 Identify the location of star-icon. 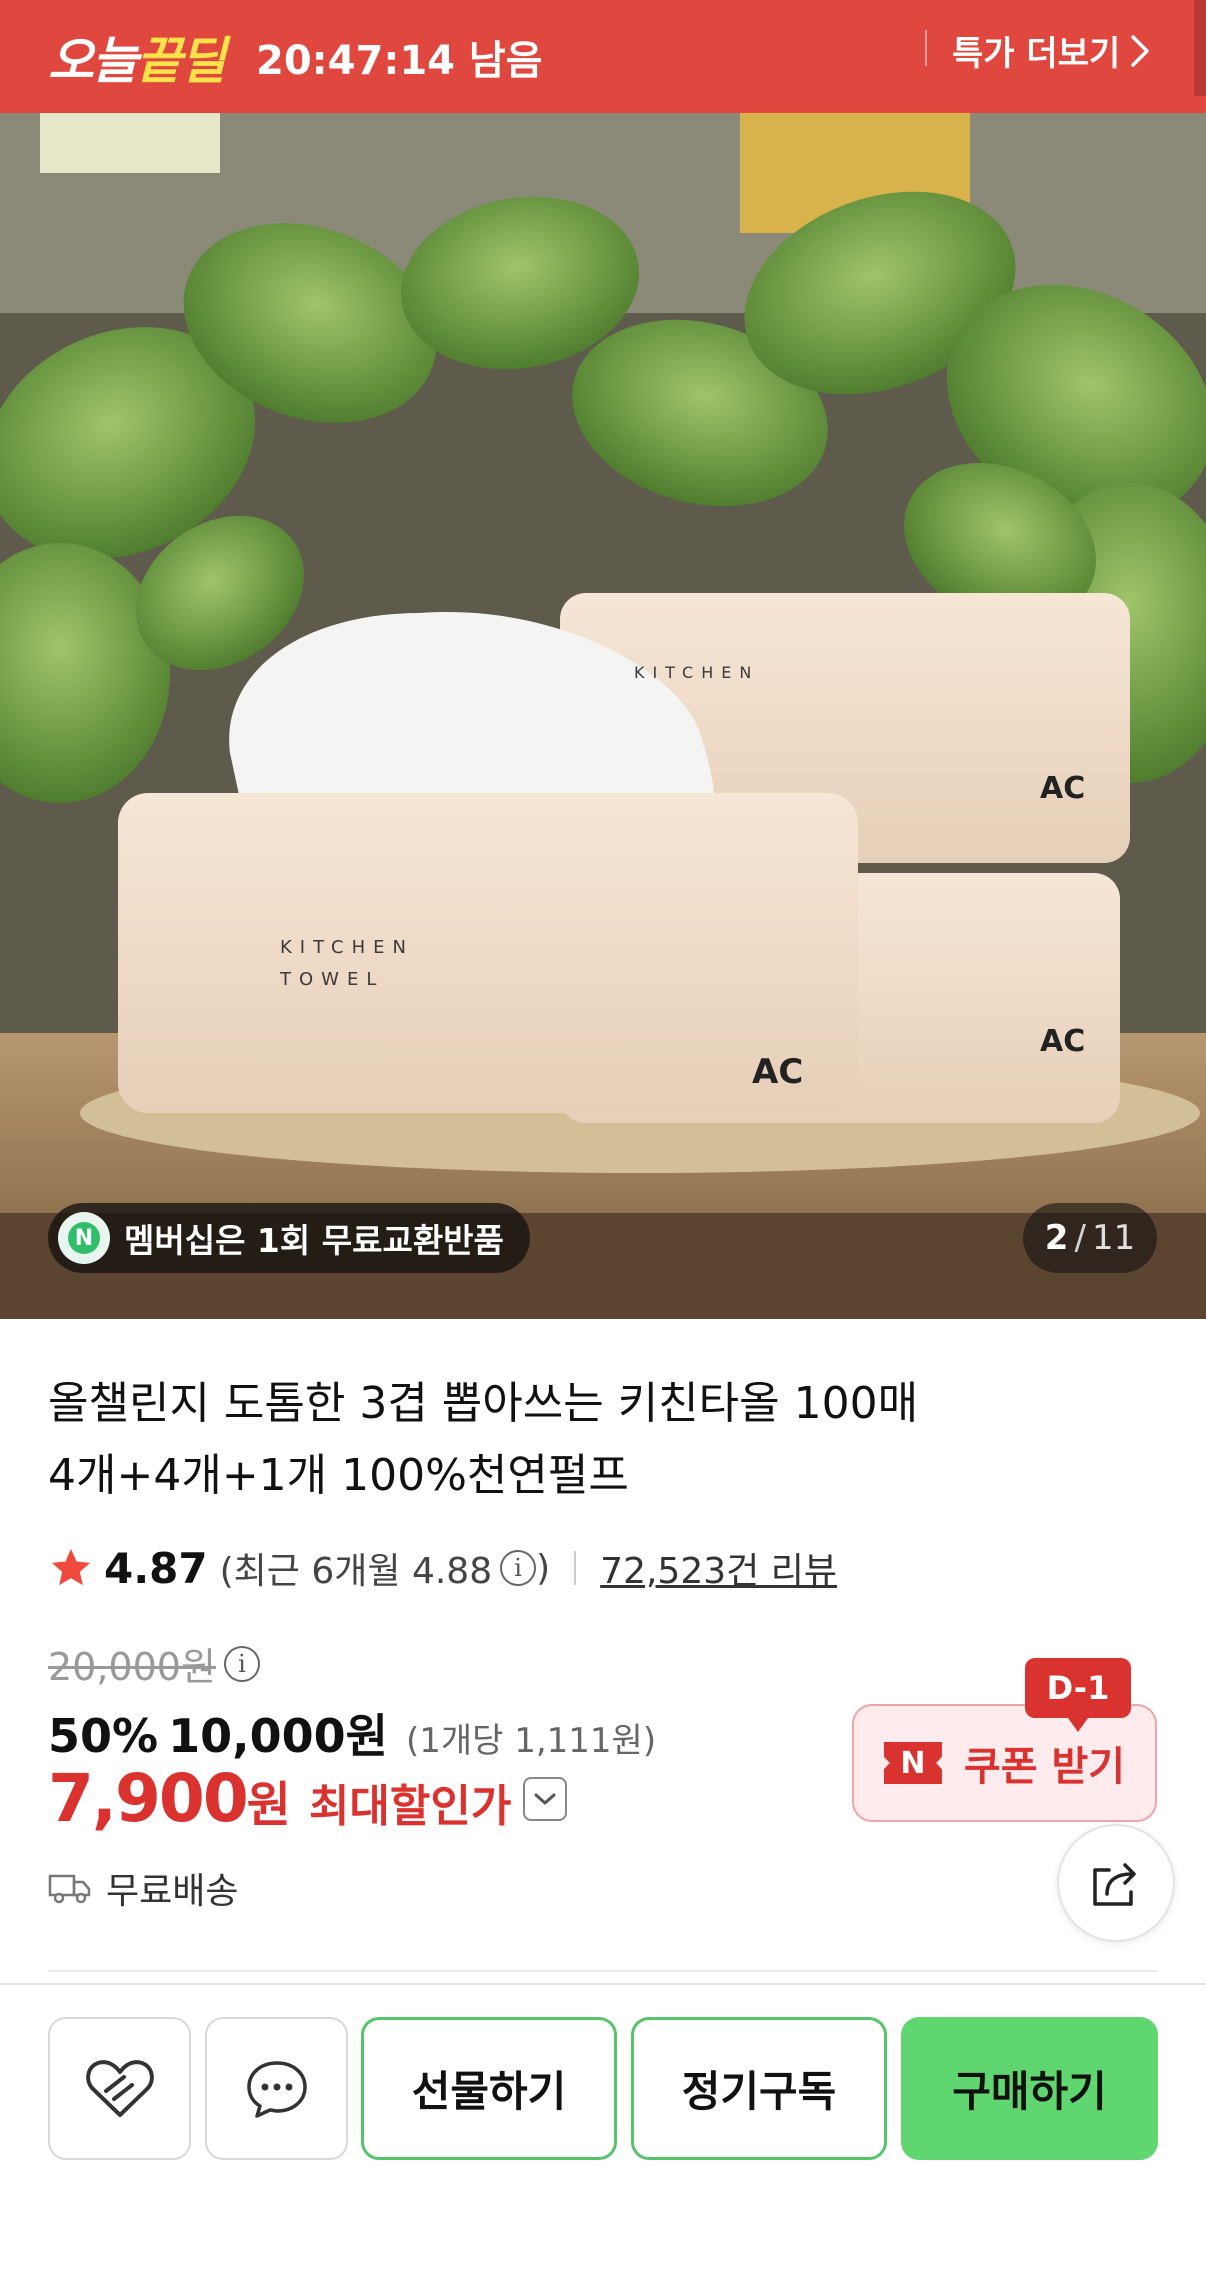
(71, 1567).